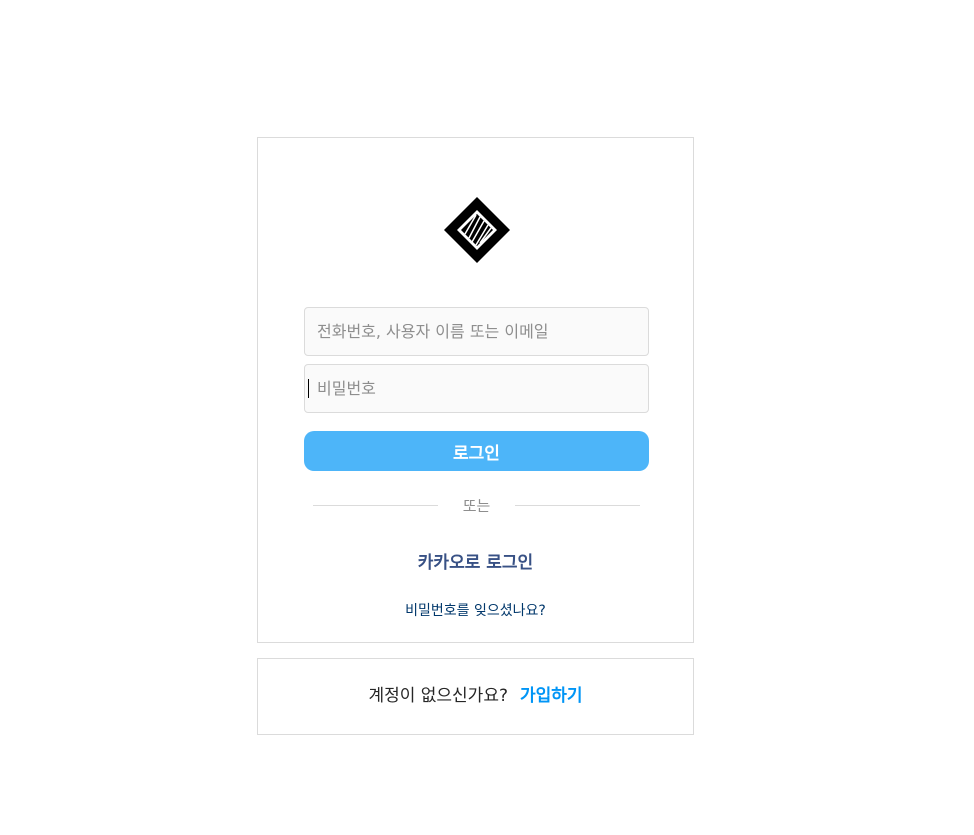  Describe the element at coordinates (477, 230) in the screenshot. I see `diamond-logo-icon` at that location.